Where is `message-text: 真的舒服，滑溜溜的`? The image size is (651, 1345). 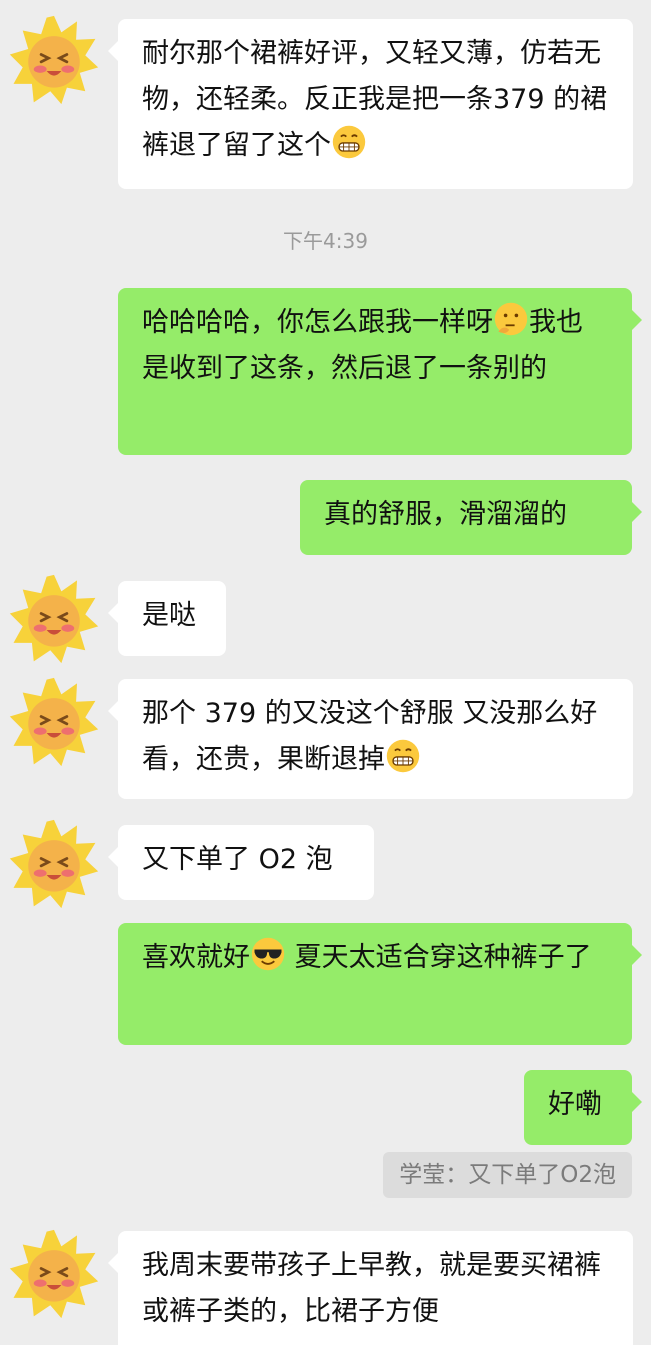
message-text: 真的舒服，滑溜溜的 is located at coordinates (445, 514).